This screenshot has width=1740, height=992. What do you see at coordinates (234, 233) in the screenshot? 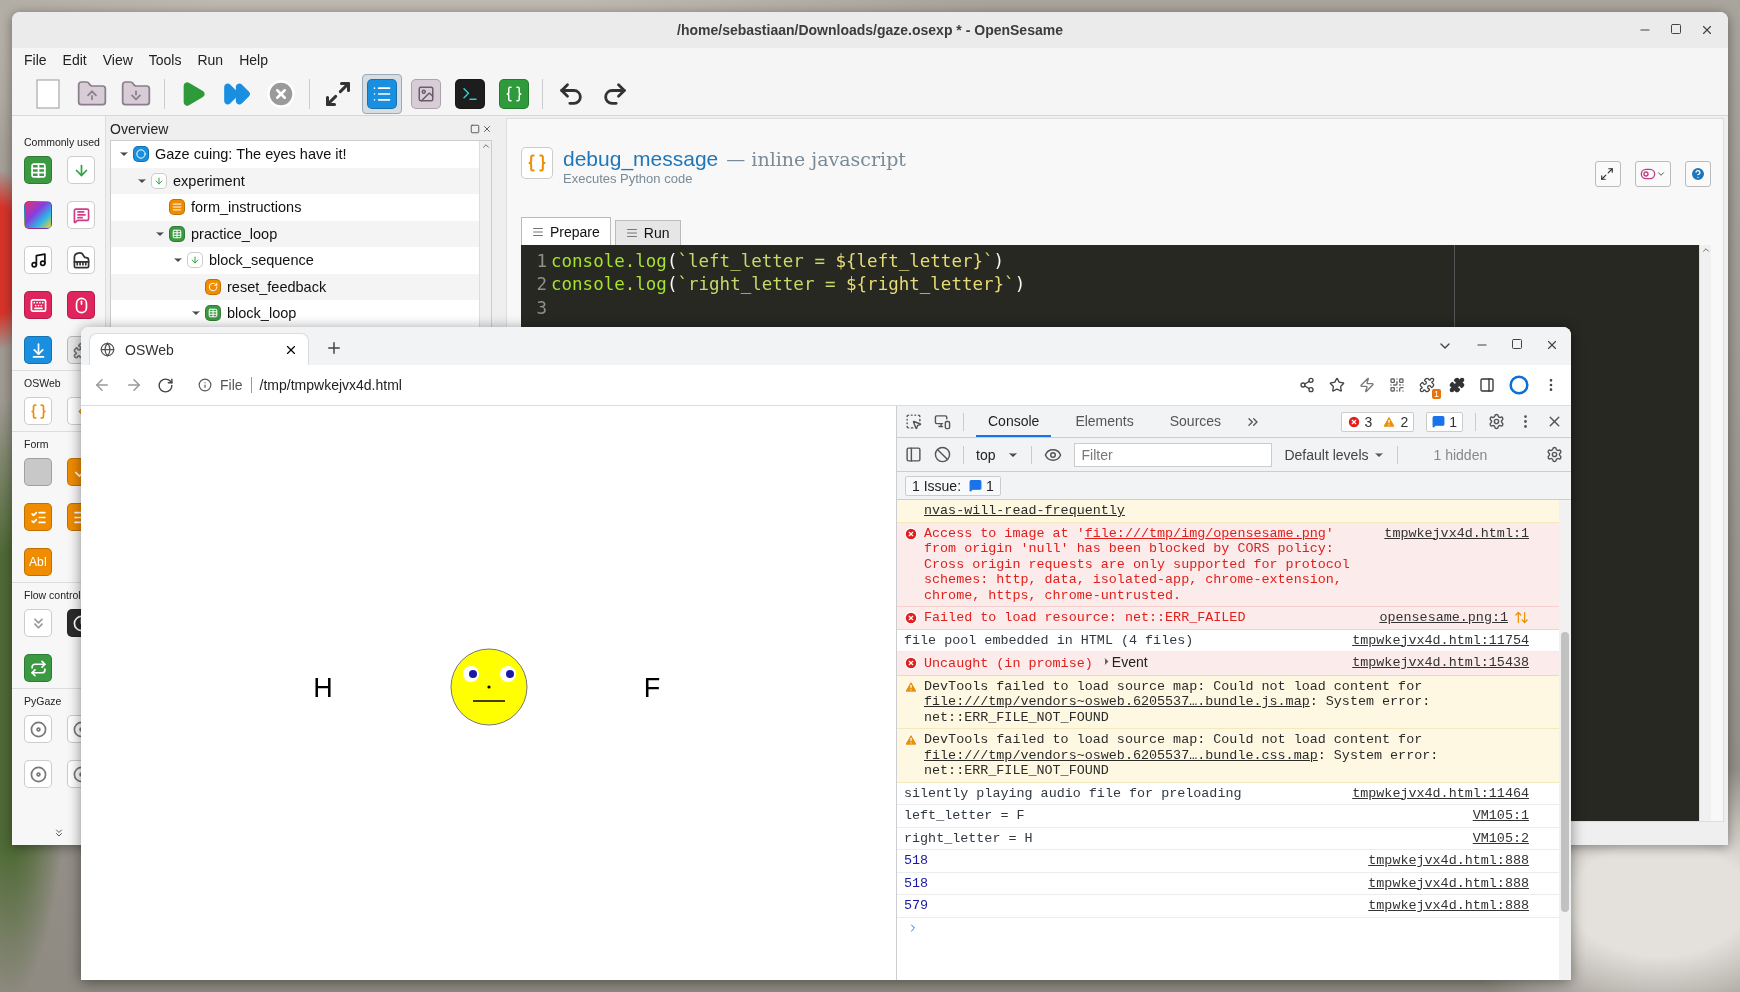
I see `tree-item: practice_loop` at bounding box center [234, 233].